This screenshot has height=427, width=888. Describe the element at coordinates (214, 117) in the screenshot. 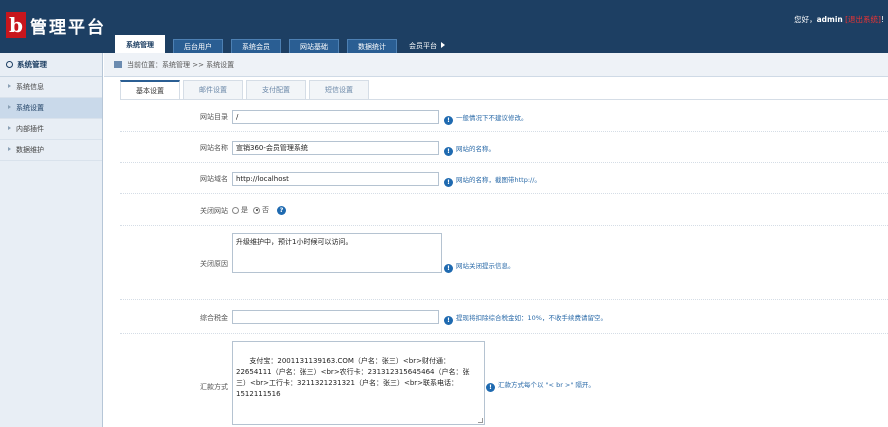

I see `site-dir-label: 网站目录` at that location.